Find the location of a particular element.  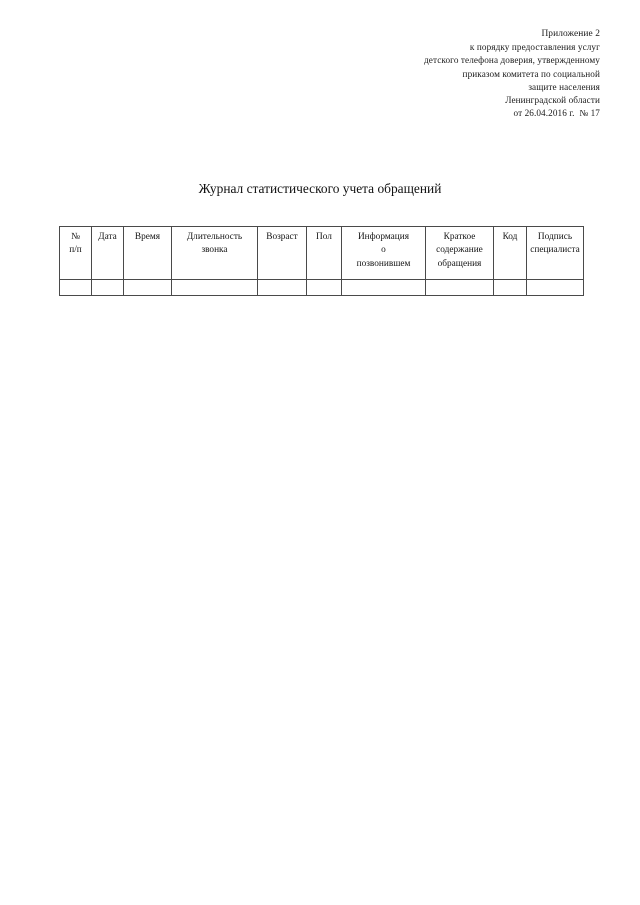

header-line-6: Ленинградской области is located at coordinates (552, 100).